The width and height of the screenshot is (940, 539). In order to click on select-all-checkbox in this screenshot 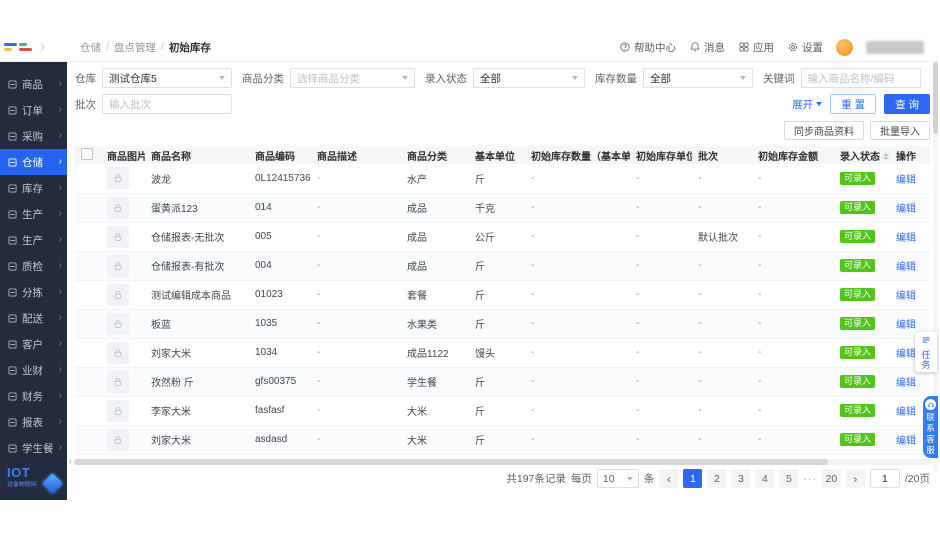, I will do `click(87, 153)`.